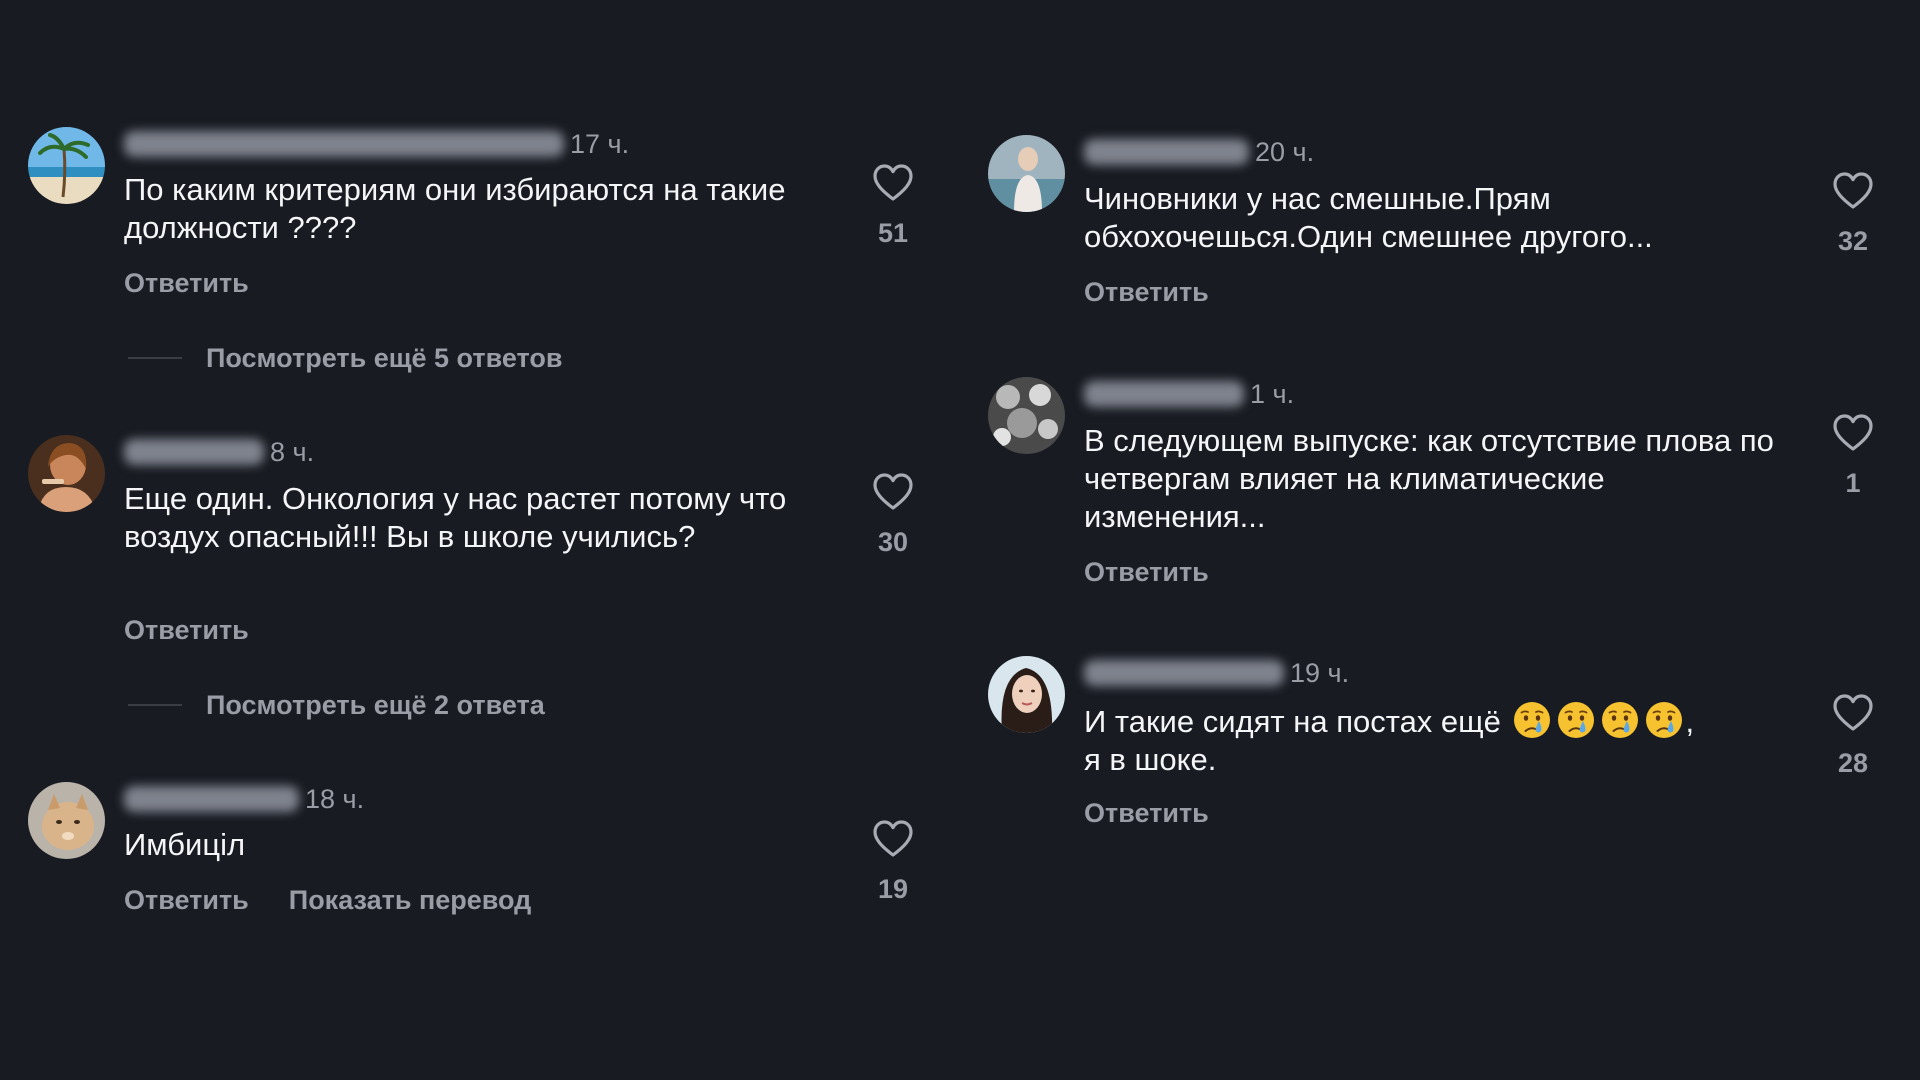  I want to click on like-control: 32, so click(1853, 214).